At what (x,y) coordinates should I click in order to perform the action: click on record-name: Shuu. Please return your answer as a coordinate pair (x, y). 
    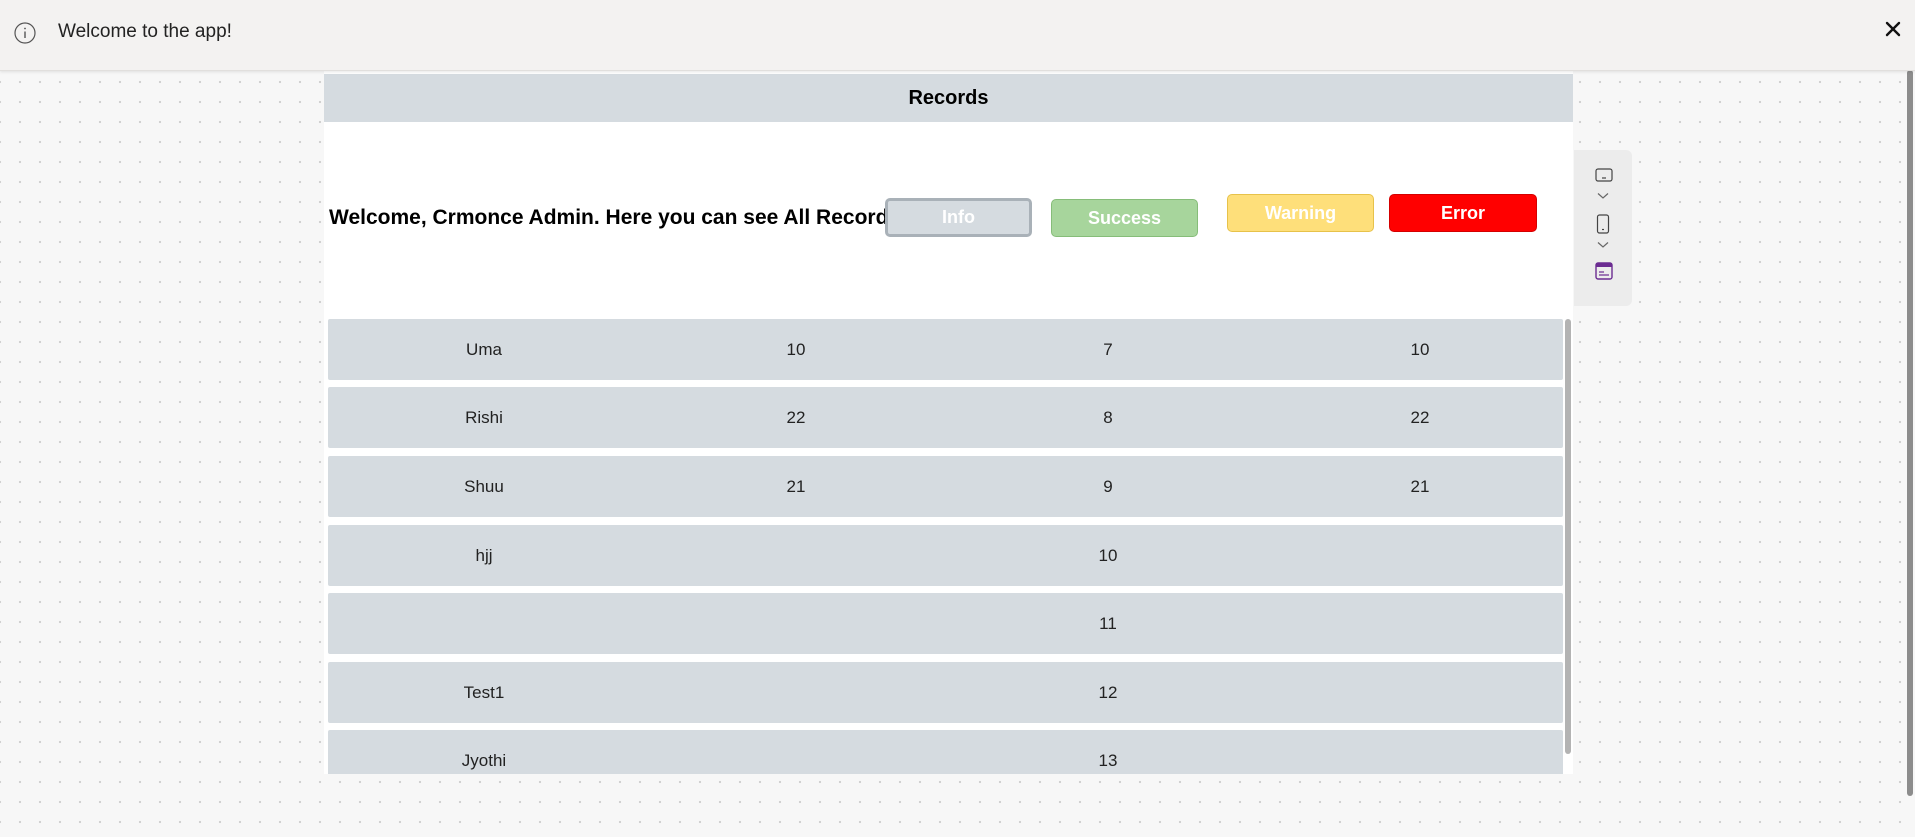
    Looking at the image, I should click on (484, 486).